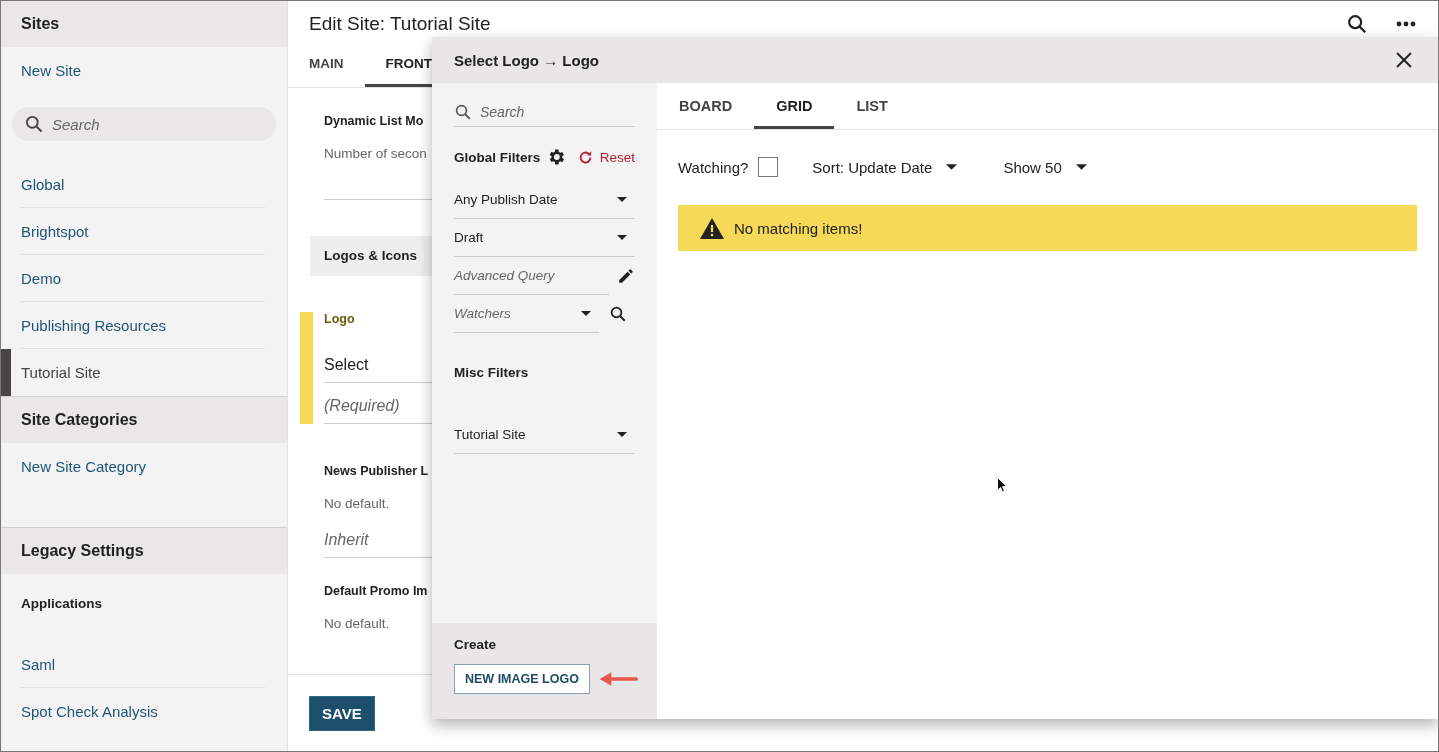 The width and height of the screenshot is (1439, 752). I want to click on section-header: Create, so click(476, 644).